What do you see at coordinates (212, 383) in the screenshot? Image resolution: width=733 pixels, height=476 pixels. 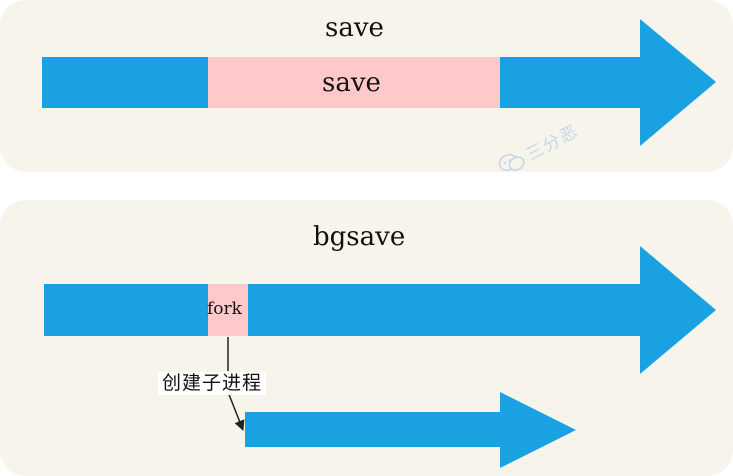 I see `create-child-process-label: 创建子进程` at bounding box center [212, 383].